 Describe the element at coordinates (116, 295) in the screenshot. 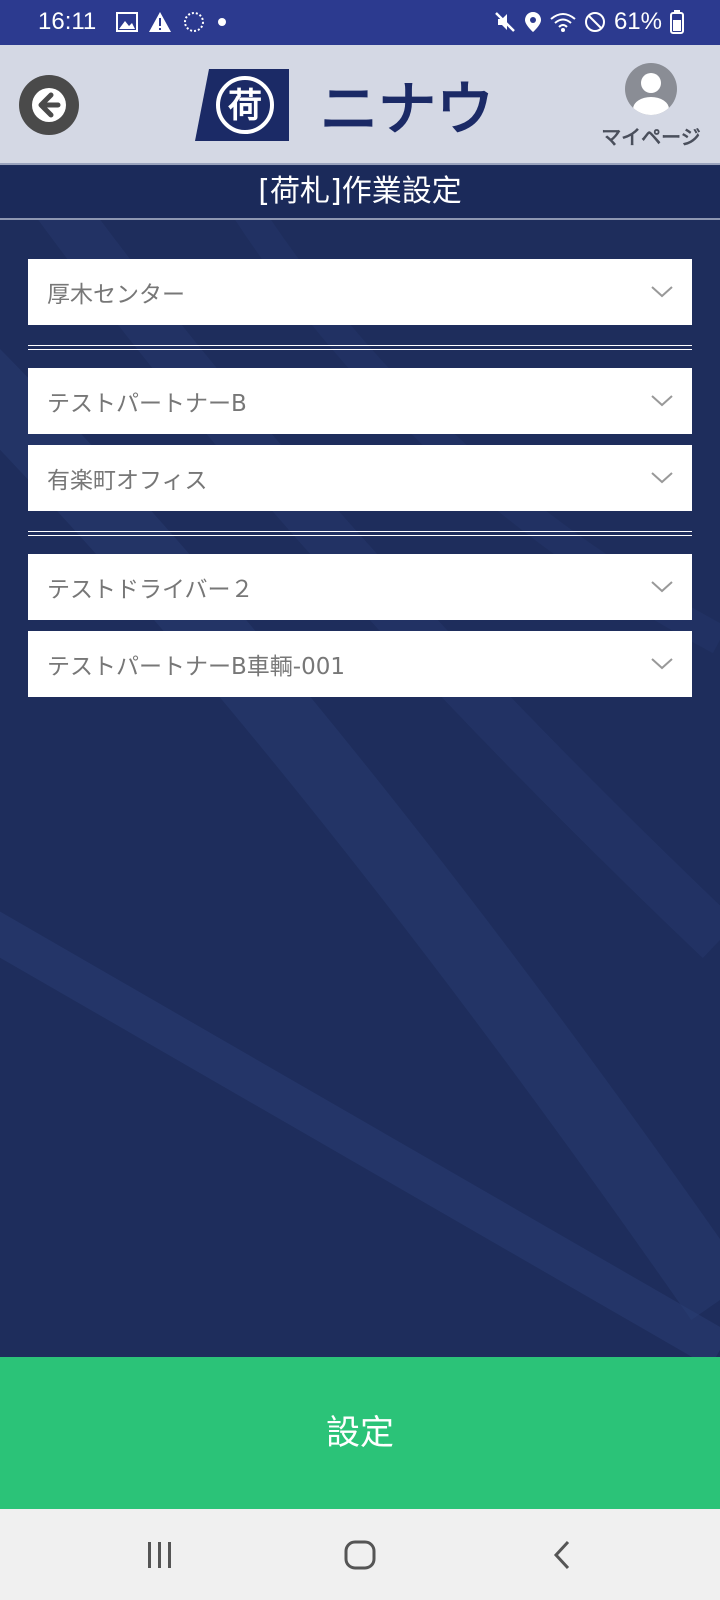

I see `center-select-value: 厚木センター` at that location.